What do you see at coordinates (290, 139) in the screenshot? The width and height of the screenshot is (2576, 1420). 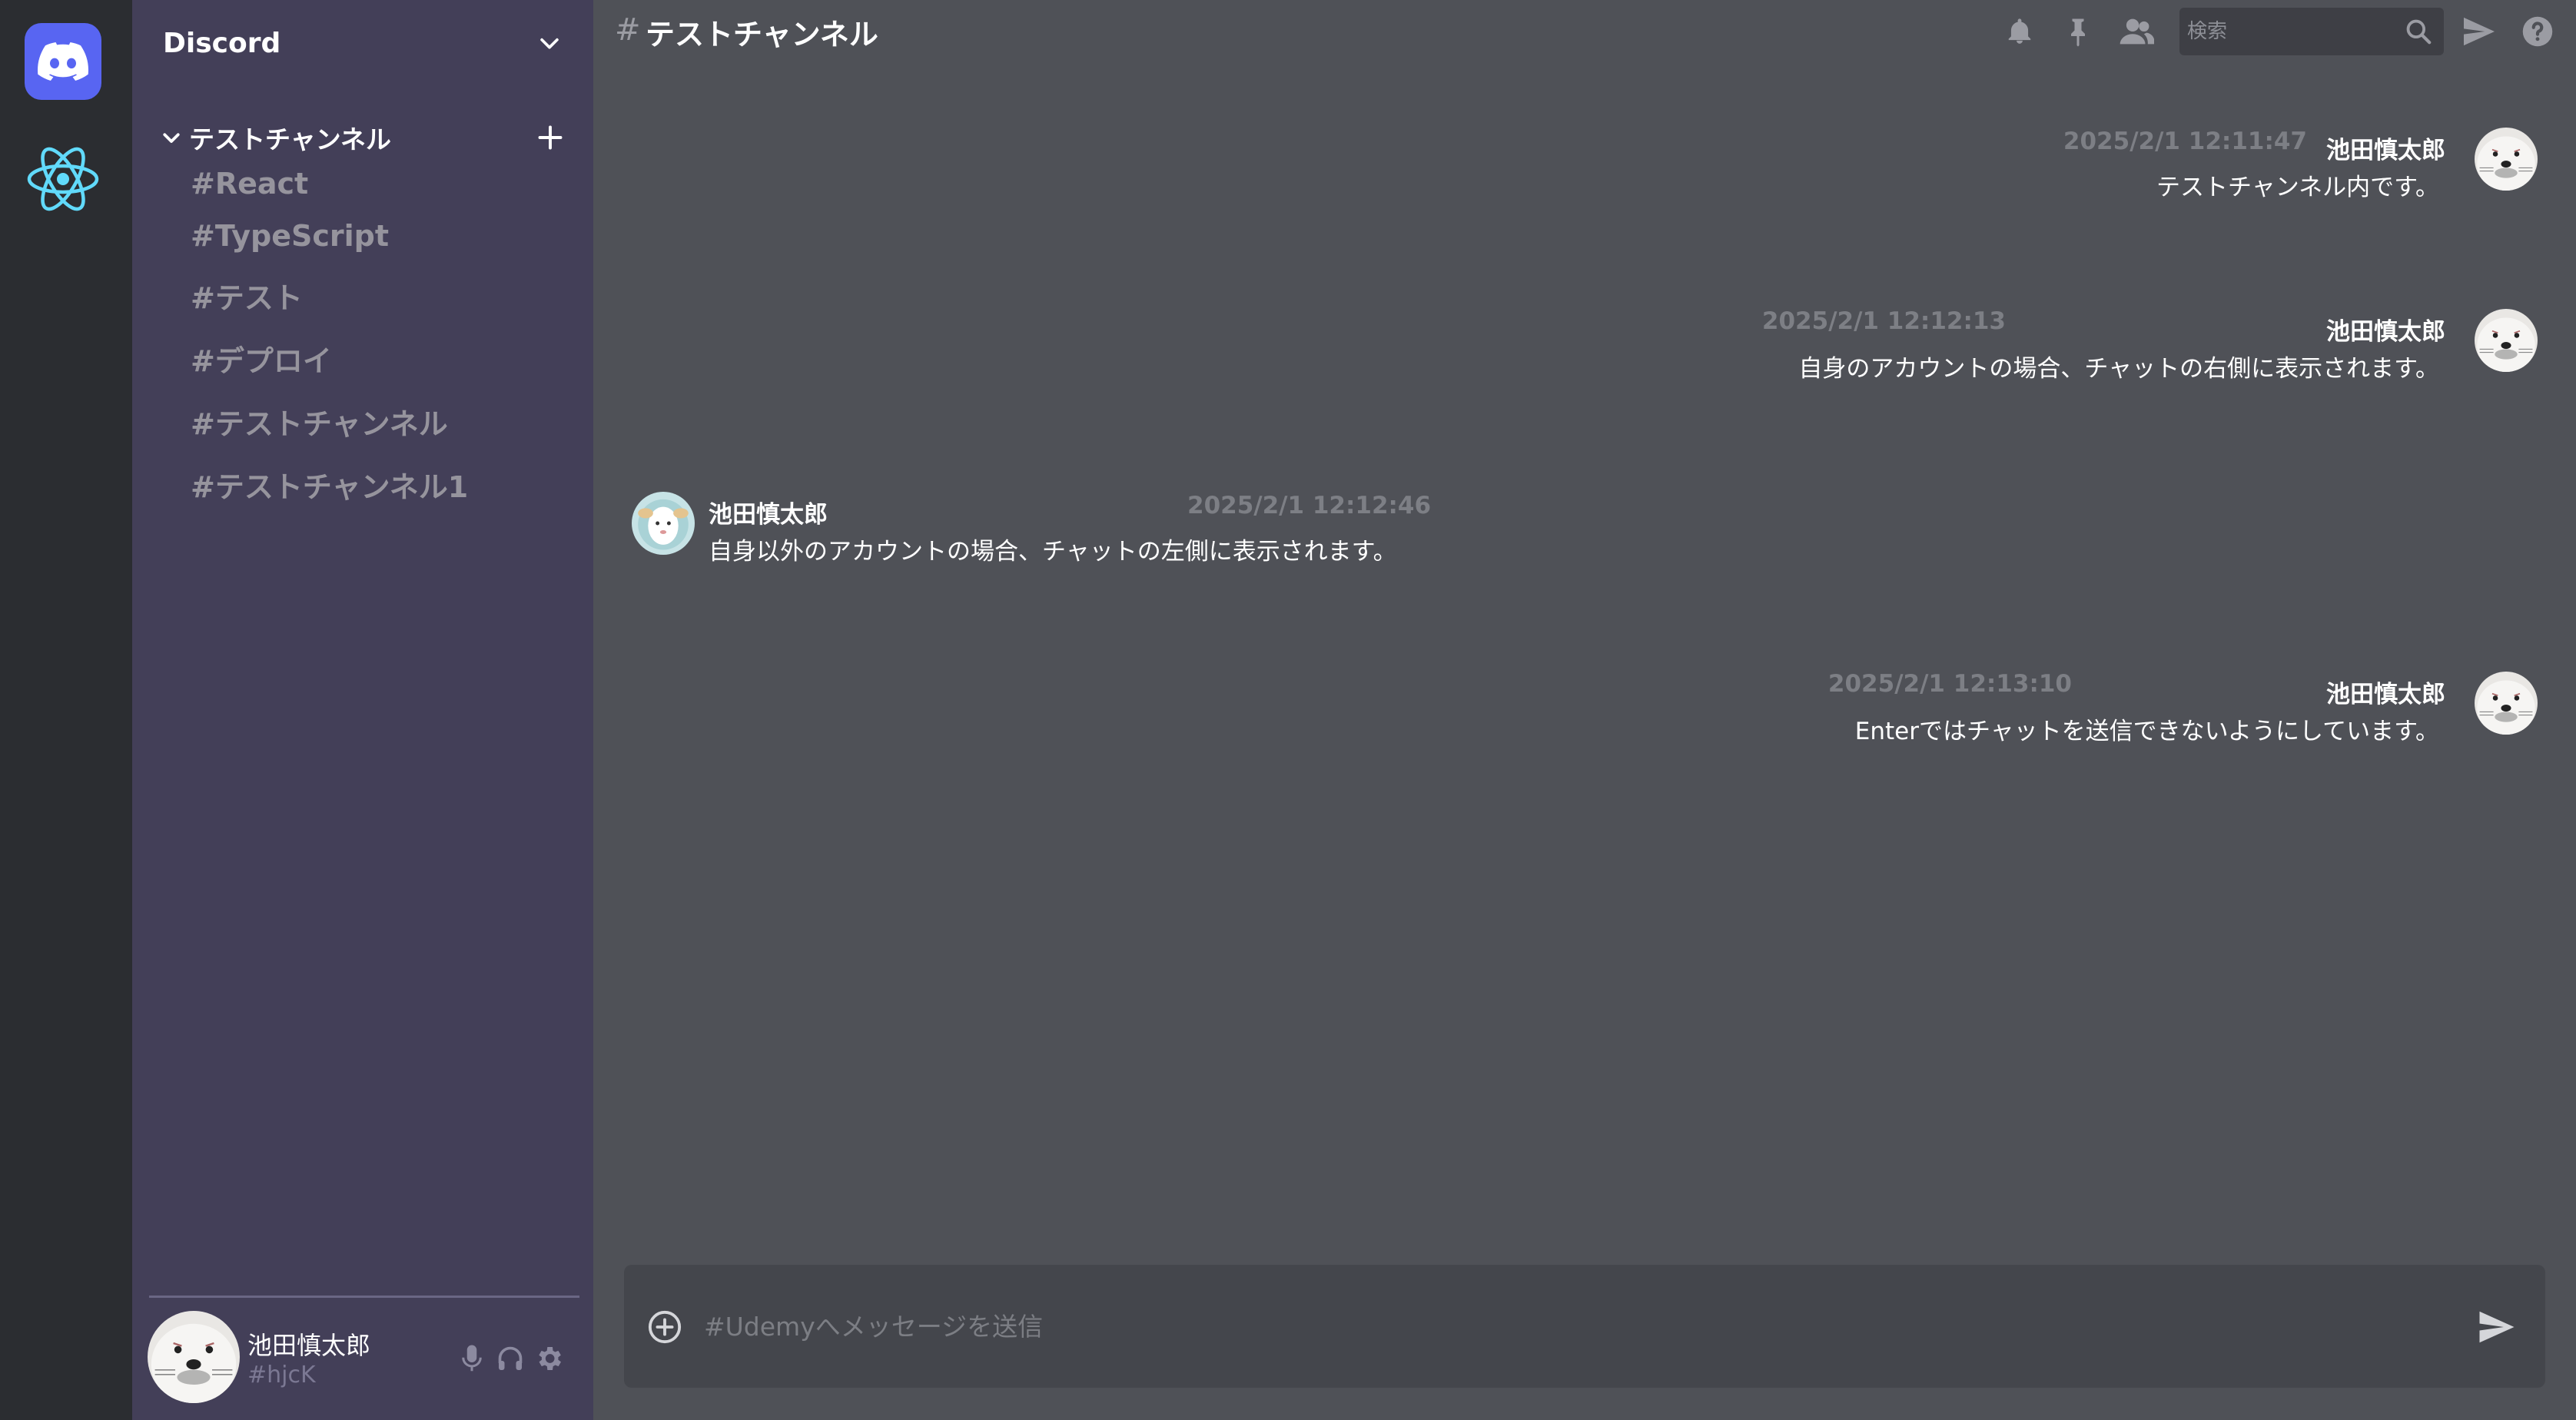 I see `category-name: テストチャンネル` at bounding box center [290, 139].